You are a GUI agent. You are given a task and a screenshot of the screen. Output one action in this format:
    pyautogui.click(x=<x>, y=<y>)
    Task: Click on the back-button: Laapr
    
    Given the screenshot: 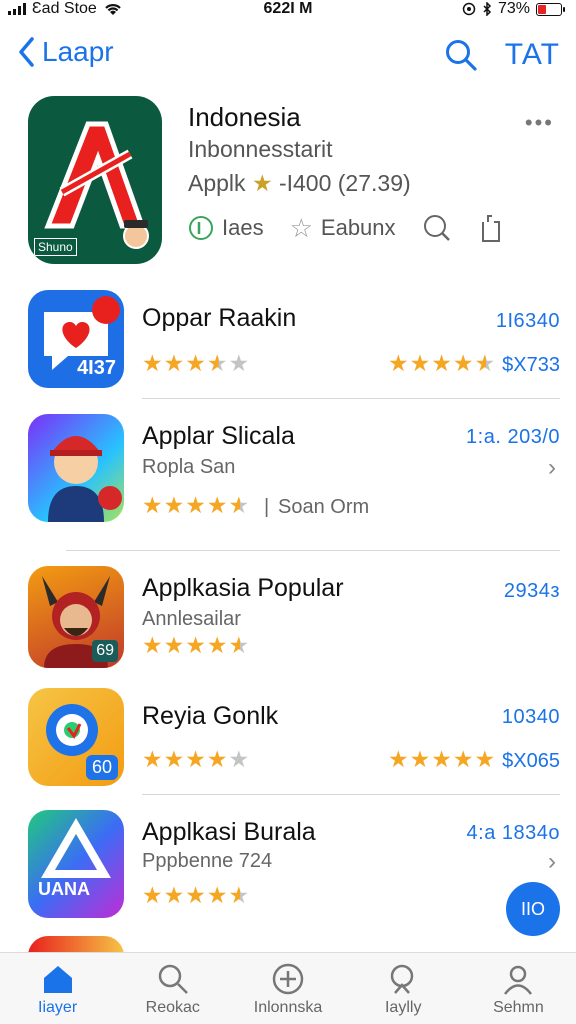 What is the action you would take?
    pyautogui.click(x=66, y=52)
    